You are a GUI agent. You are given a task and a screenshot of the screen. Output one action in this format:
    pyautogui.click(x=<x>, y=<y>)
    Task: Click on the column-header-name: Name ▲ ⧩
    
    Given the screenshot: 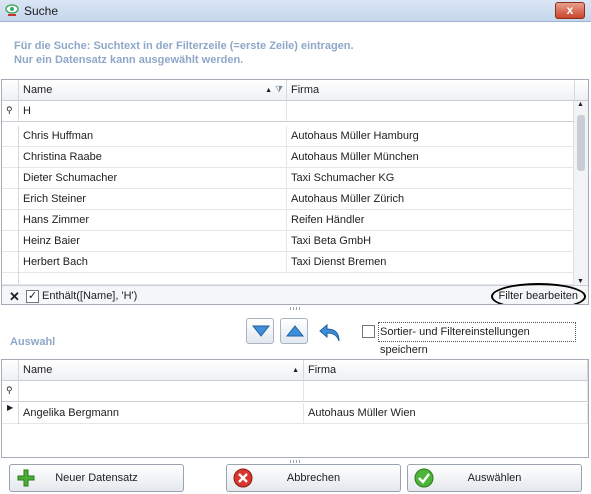 What is the action you would take?
    pyautogui.click(x=153, y=90)
    